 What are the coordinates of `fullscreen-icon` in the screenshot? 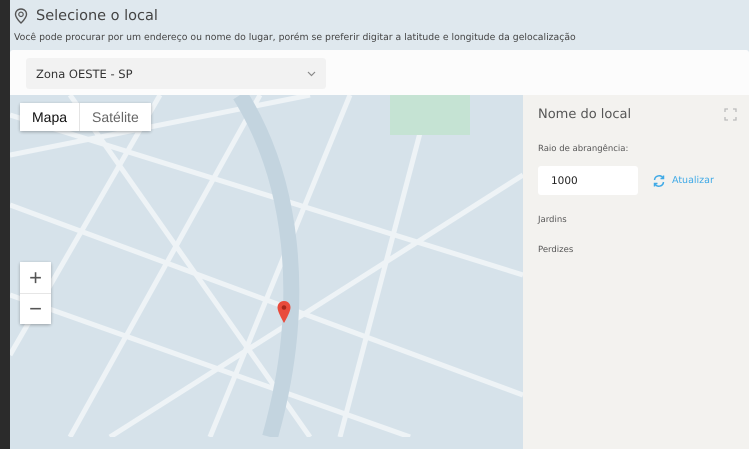 It's located at (730, 114).